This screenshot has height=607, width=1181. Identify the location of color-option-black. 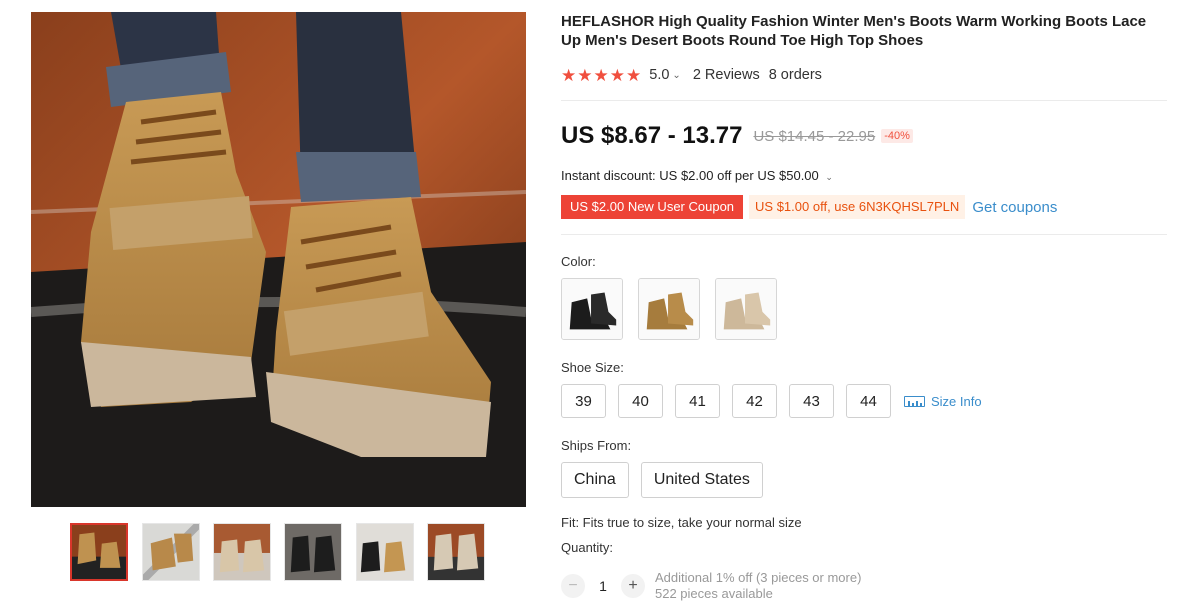
(592, 309).